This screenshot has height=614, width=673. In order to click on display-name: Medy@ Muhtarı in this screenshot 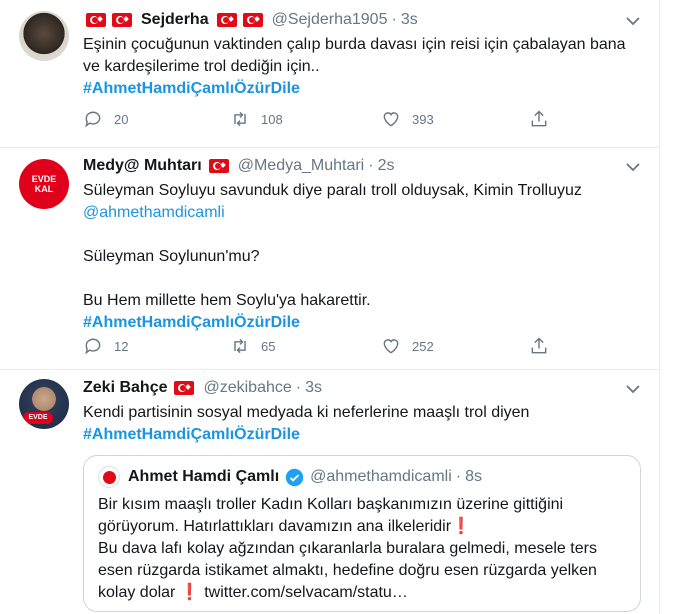, I will do `click(142, 166)`.